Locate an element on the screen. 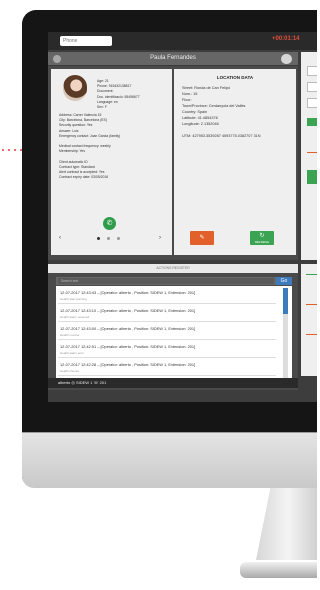 The width and height of the screenshot is (320, 590). register-scrollbar is located at coordinates (285, 334).